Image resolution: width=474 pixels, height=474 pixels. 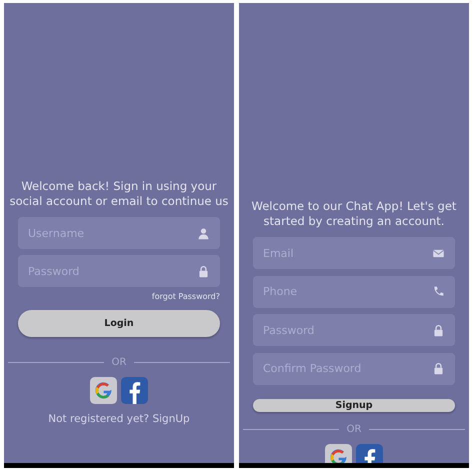 What do you see at coordinates (354, 214) in the screenshot?
I see `welcome-text: Welcome to our Chat App! Let's get started by creating an account.` at bounding box center [354, 214].